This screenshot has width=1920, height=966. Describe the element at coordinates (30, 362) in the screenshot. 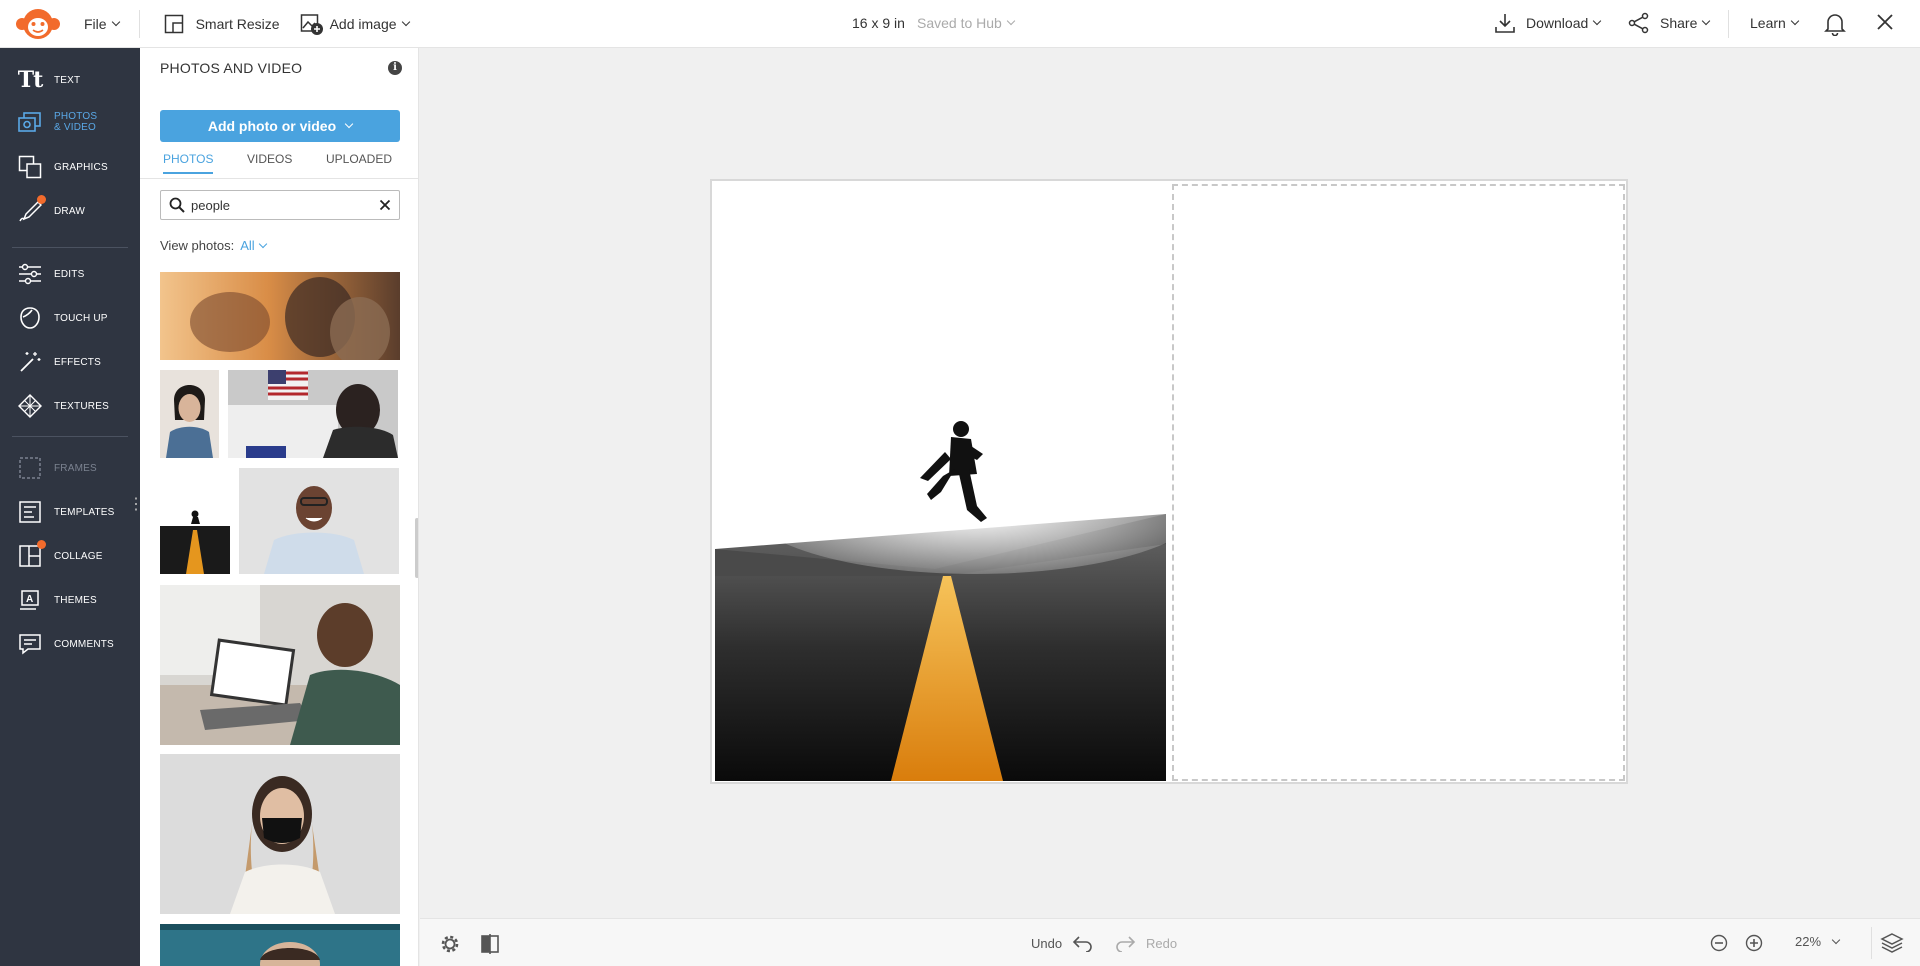

I see `effects-wand-icon` at that location.